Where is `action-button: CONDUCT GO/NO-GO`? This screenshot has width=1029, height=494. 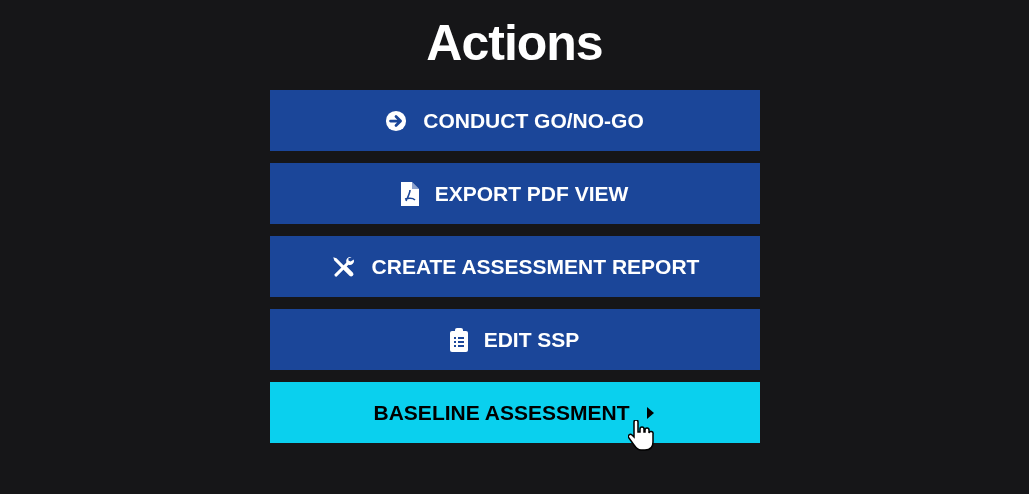
action-button: CONDUCT GO/NO-GO is located at coordinates (514, 120).